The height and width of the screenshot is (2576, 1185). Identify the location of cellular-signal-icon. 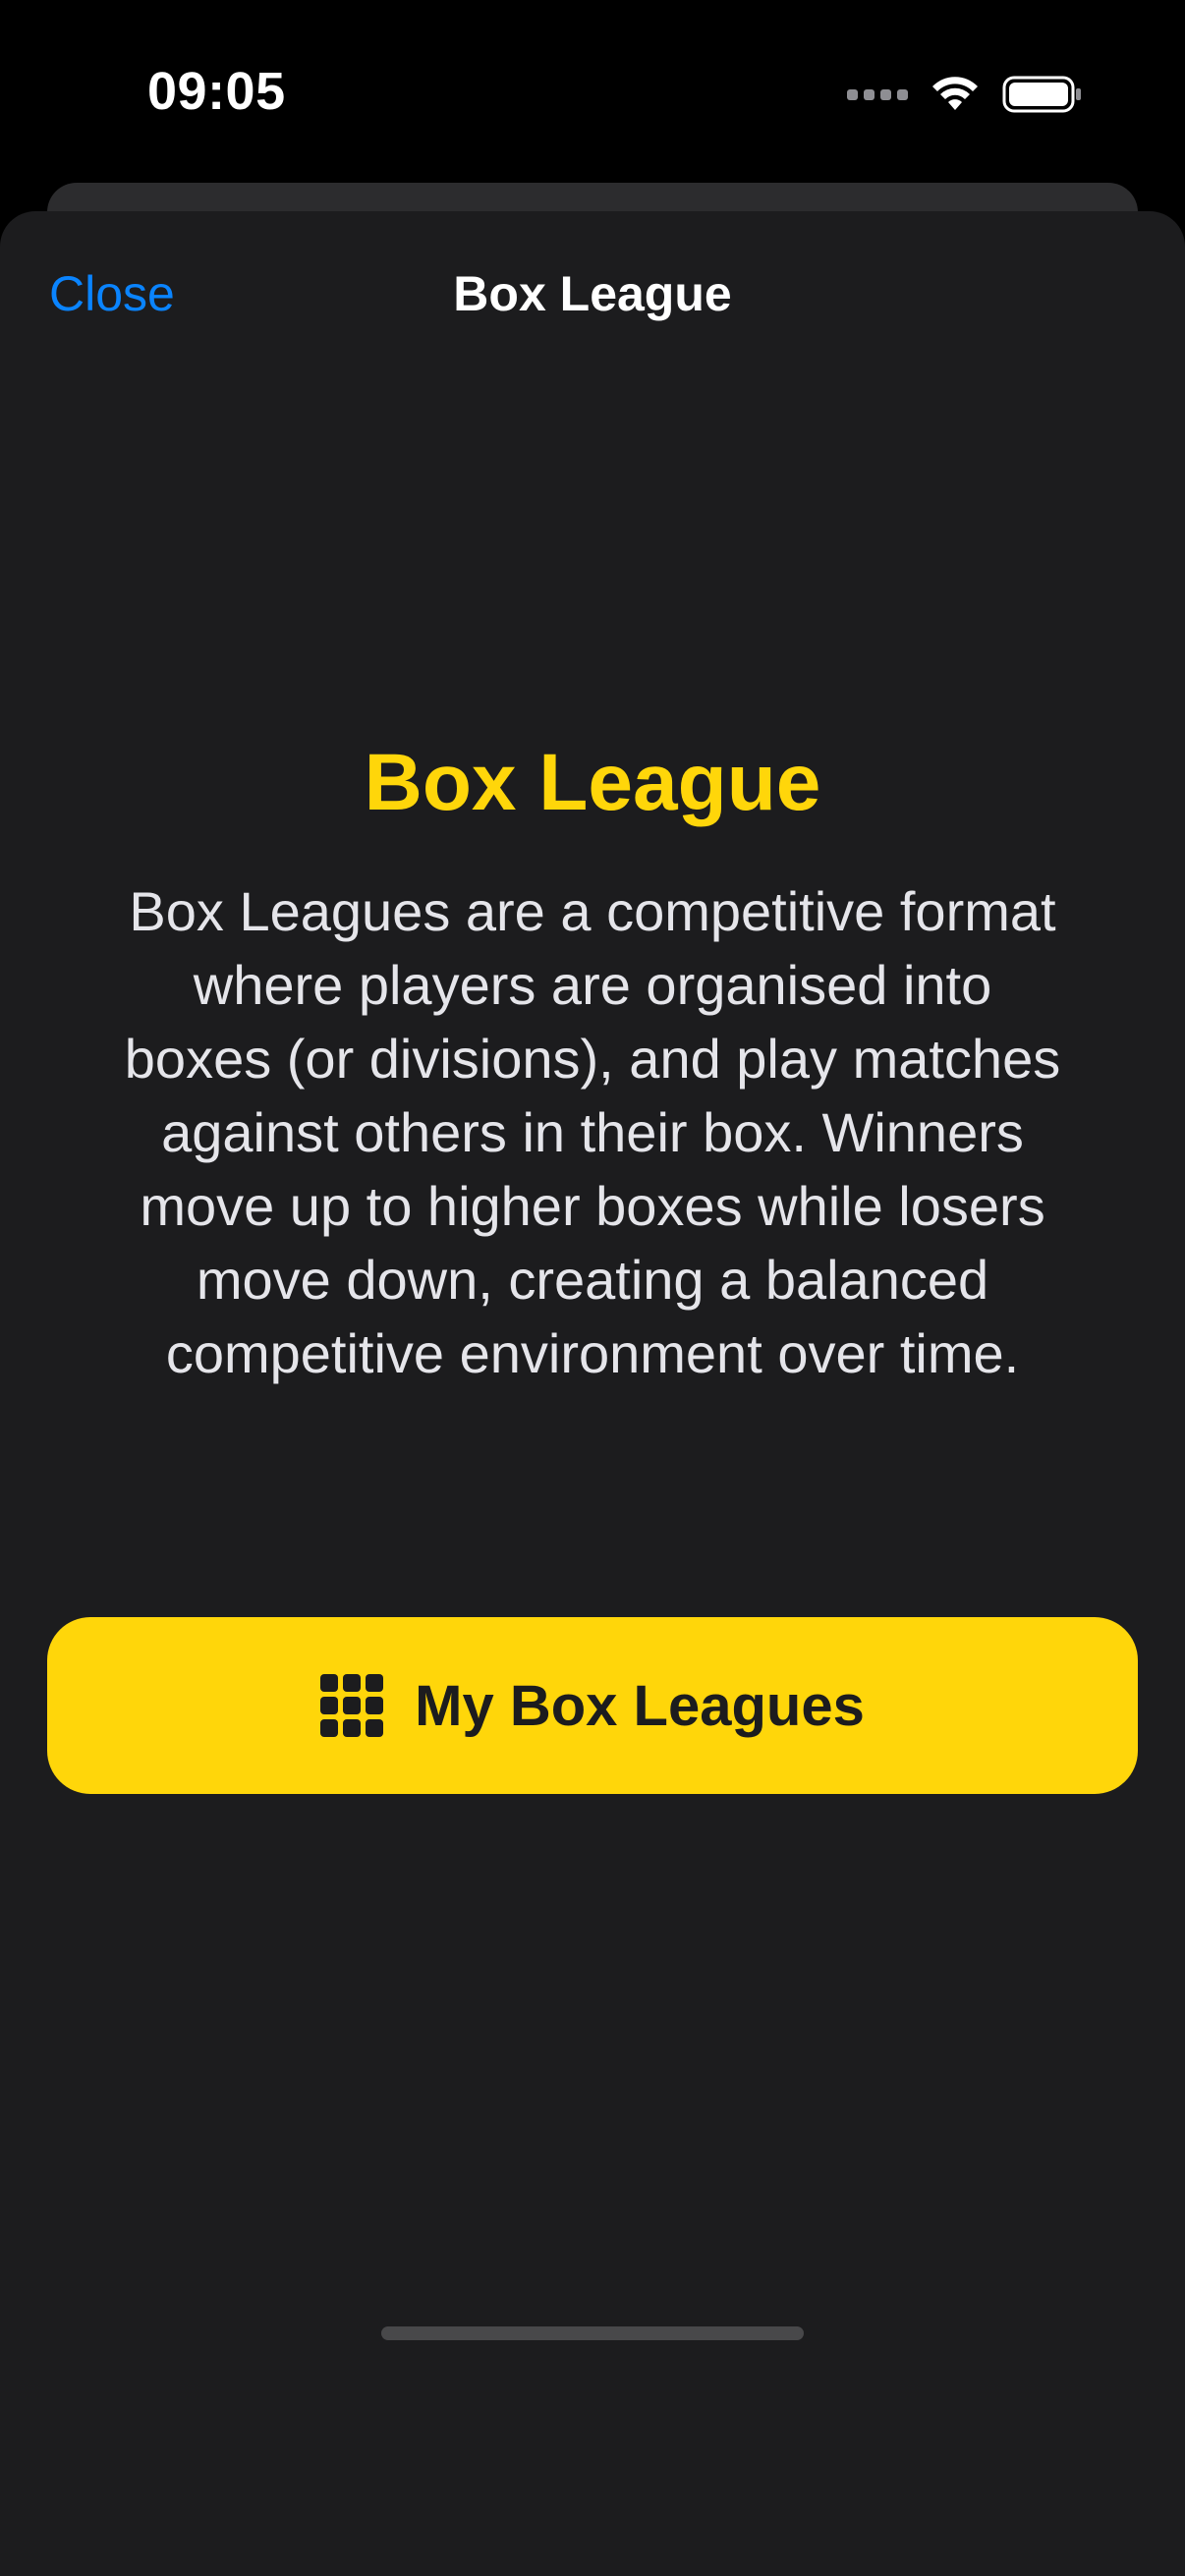
(878, 94).